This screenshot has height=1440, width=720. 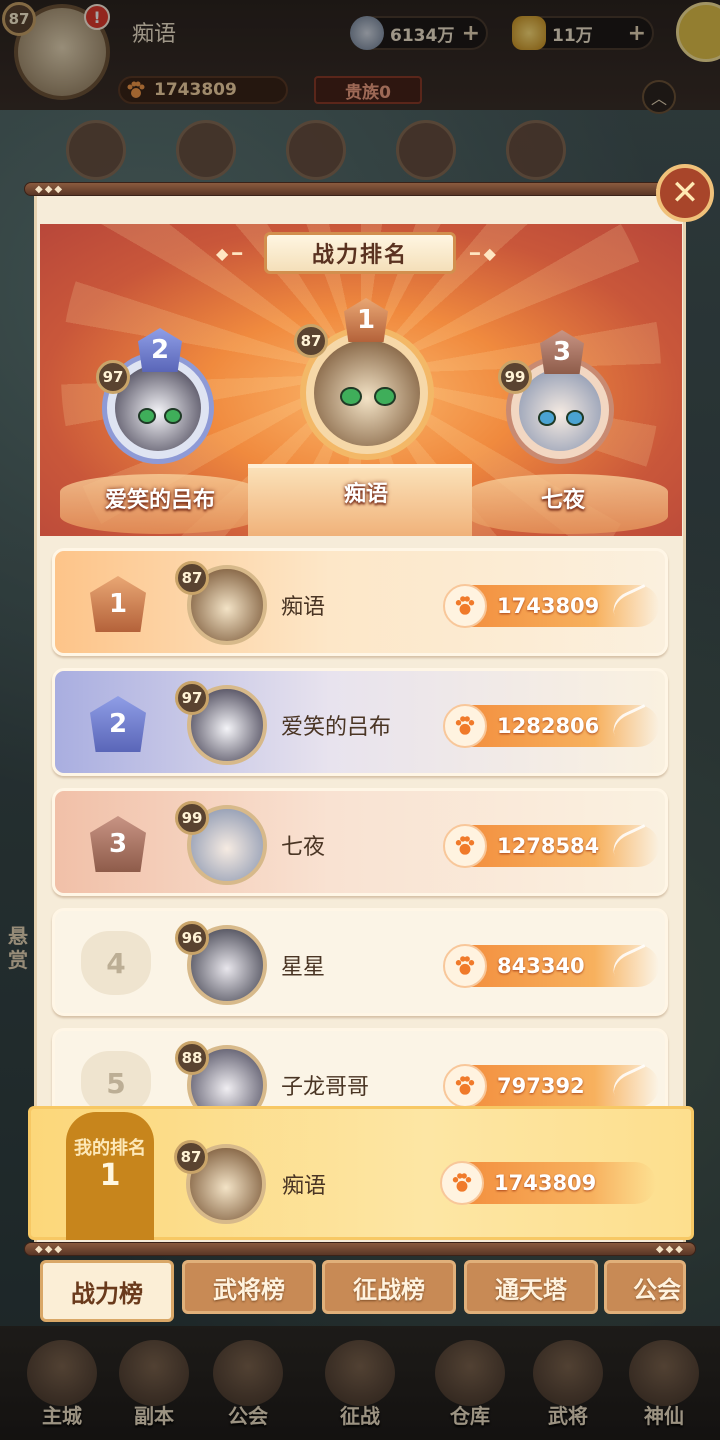 I want to click on rank-cat-badge: 5, so click(x=116, y=1078).